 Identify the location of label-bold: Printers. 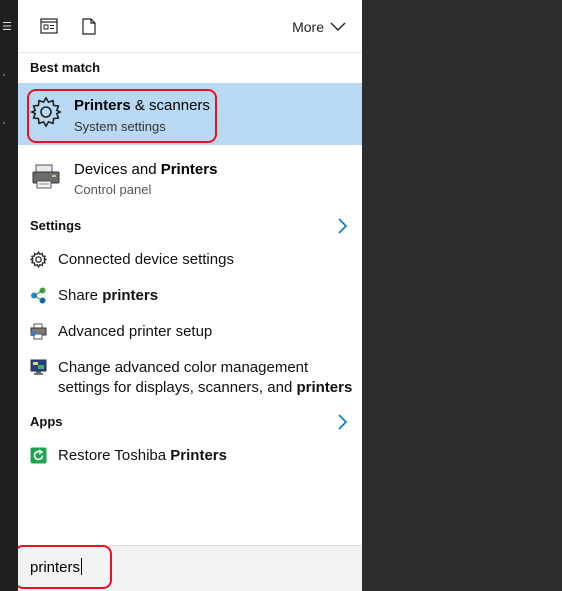
(198, 455).